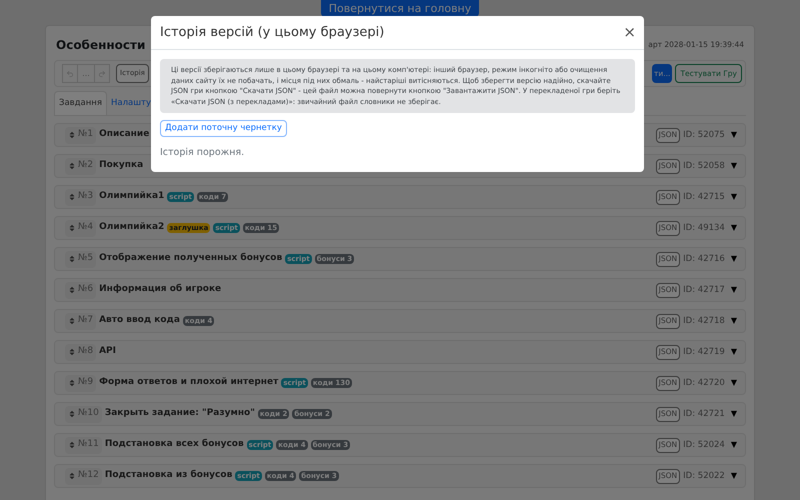  What do you see at coordinates (160, 289) in the screenshot?
I see `task-title: Информация об игроке` at bounding box center [160, 289].